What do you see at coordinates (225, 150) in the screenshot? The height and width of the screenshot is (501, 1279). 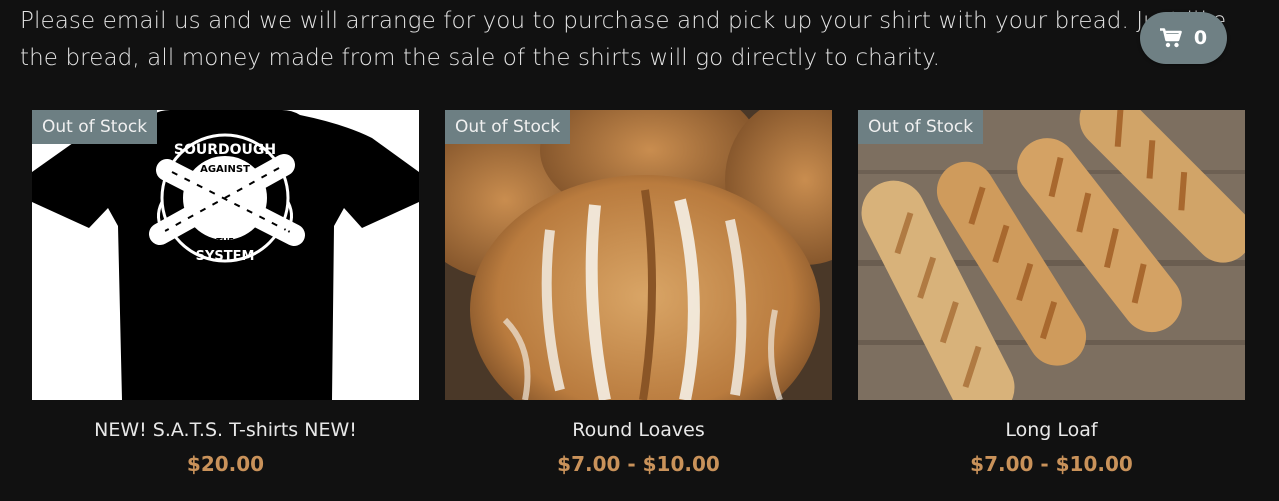 I see `shirt-text-top: SOURDOUGH` at bounding box center [225, 150].